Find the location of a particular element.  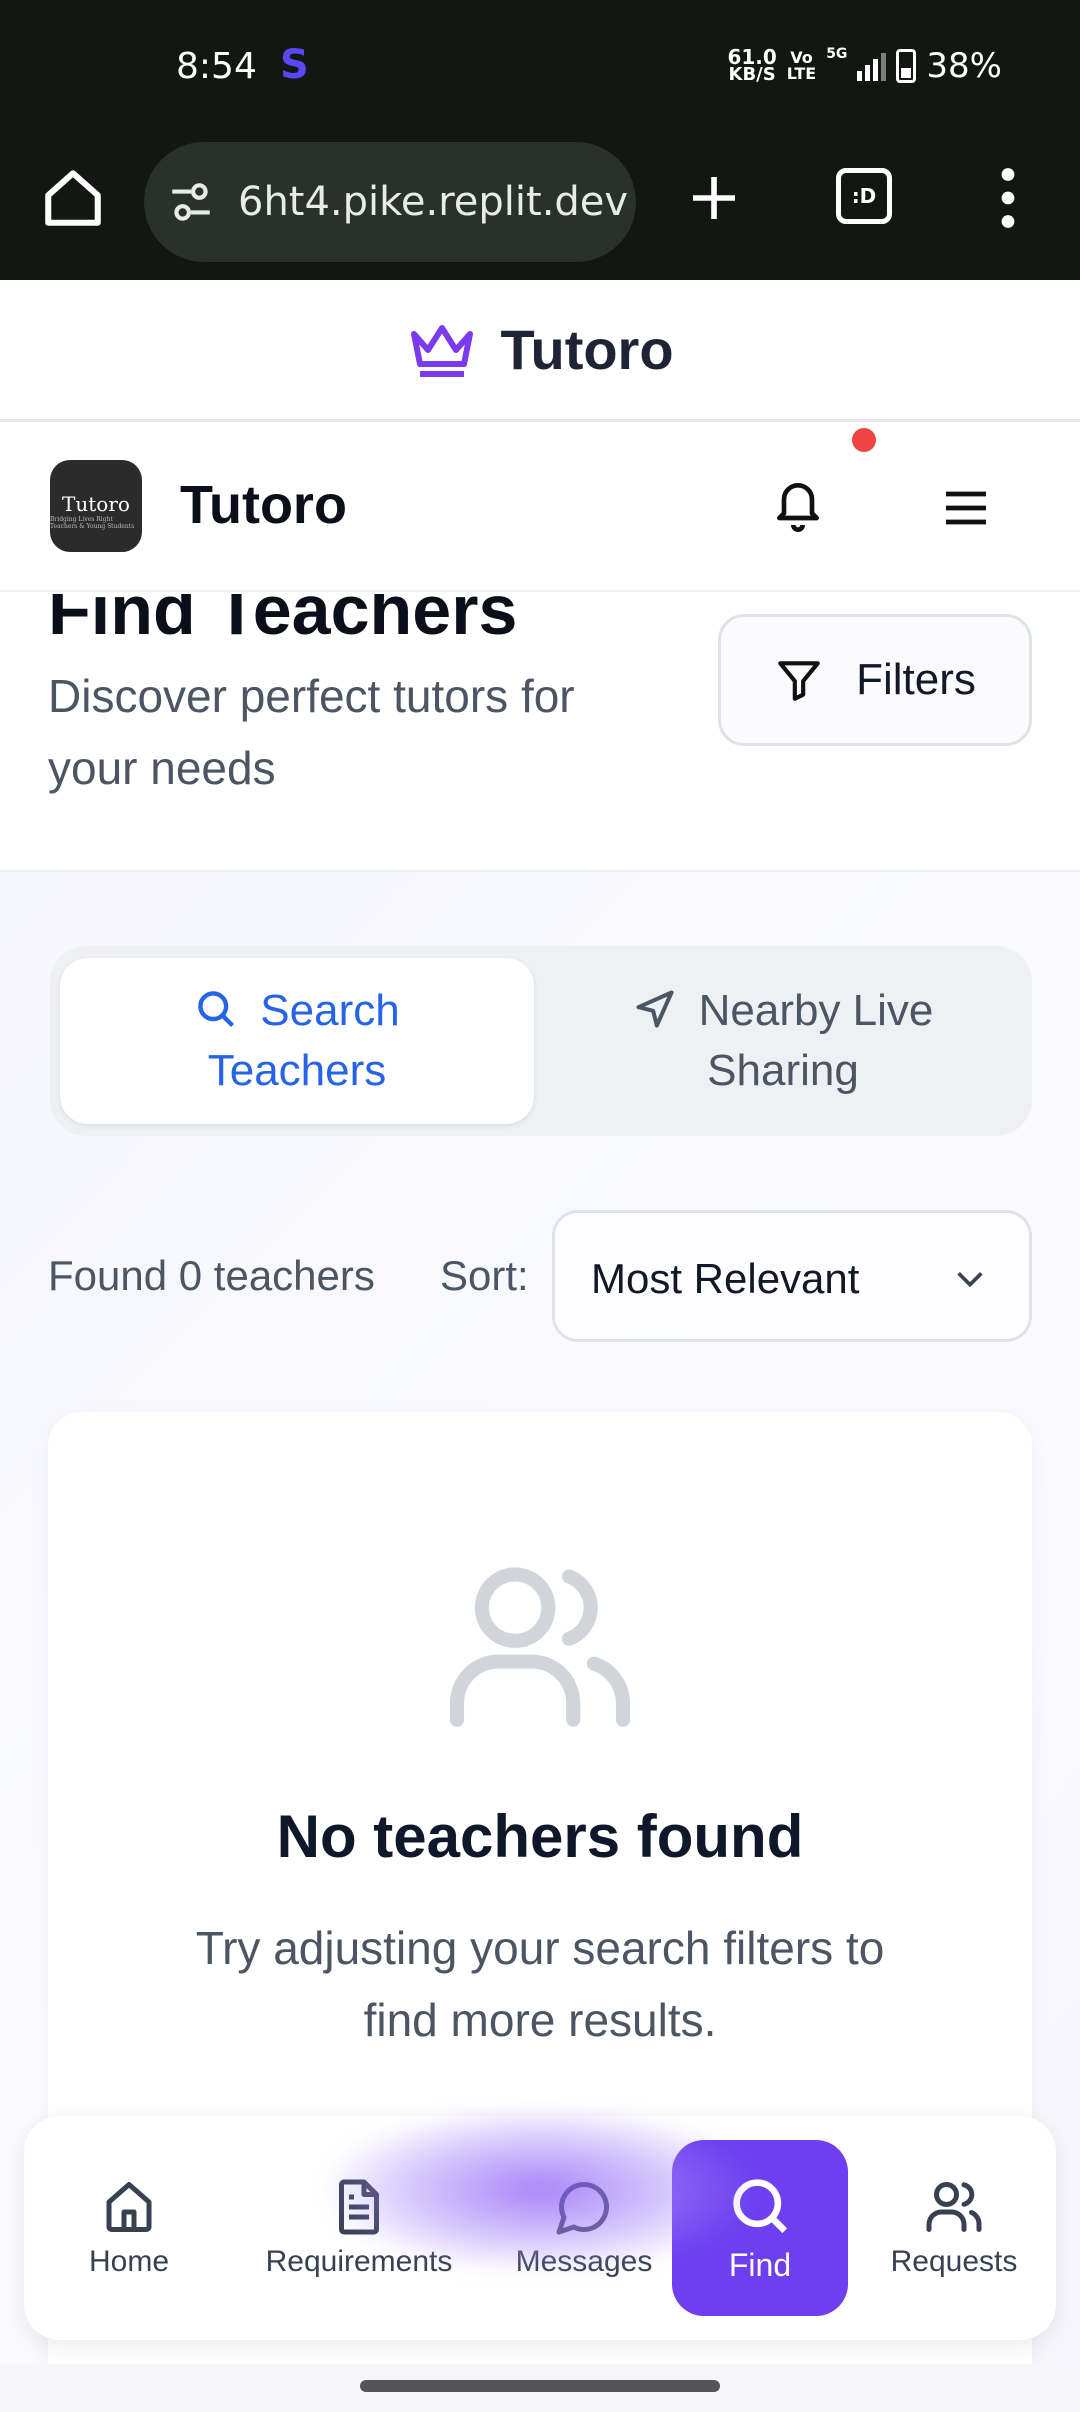

crown-icon is located at coordinates (442, 350).